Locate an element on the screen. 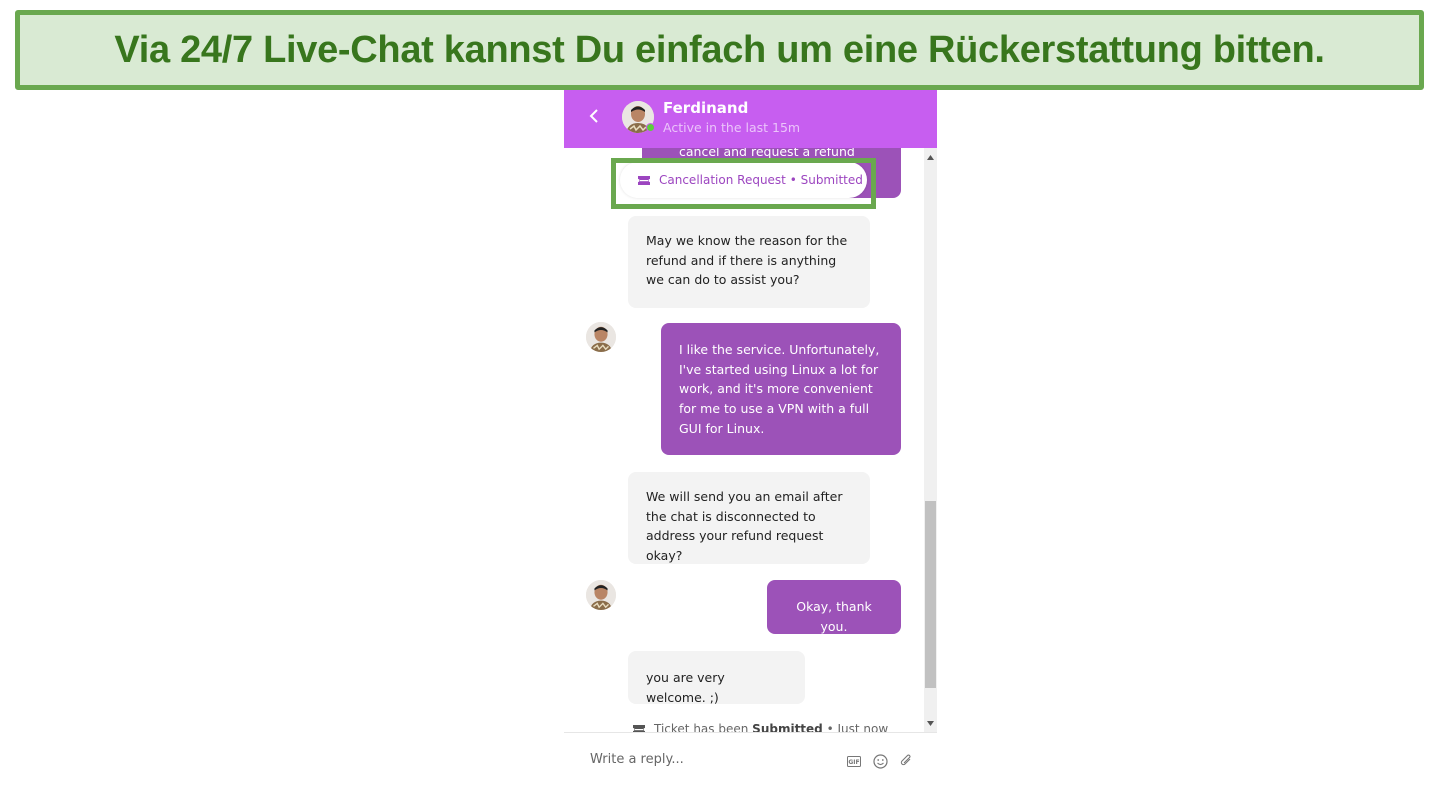 This screenshot has width=1439, height=806. arrow-up-icon is located at coordinates (930, 157).